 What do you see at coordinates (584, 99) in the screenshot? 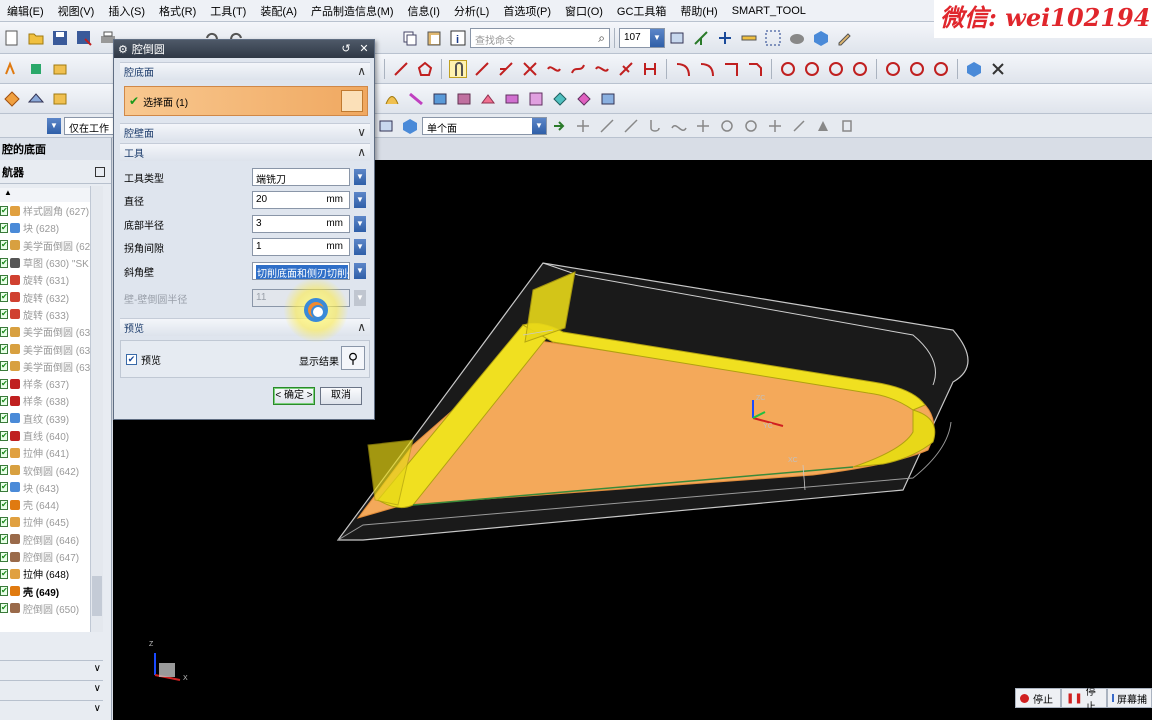
I see `surface-11-icon` at bounding box center [584, 99].